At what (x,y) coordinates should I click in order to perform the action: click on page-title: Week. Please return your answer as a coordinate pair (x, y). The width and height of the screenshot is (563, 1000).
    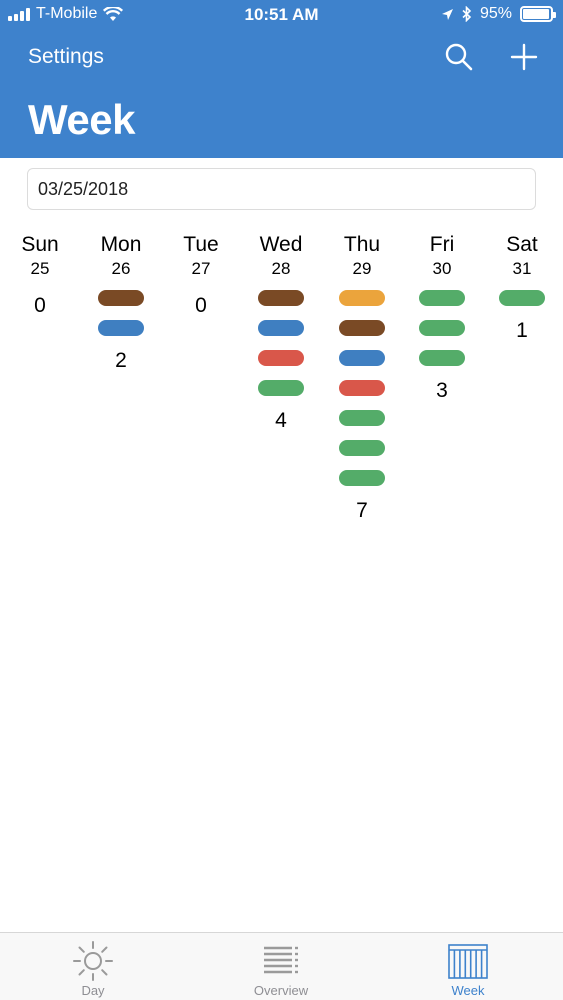
    Looking at the image, I should click on (81, 119).